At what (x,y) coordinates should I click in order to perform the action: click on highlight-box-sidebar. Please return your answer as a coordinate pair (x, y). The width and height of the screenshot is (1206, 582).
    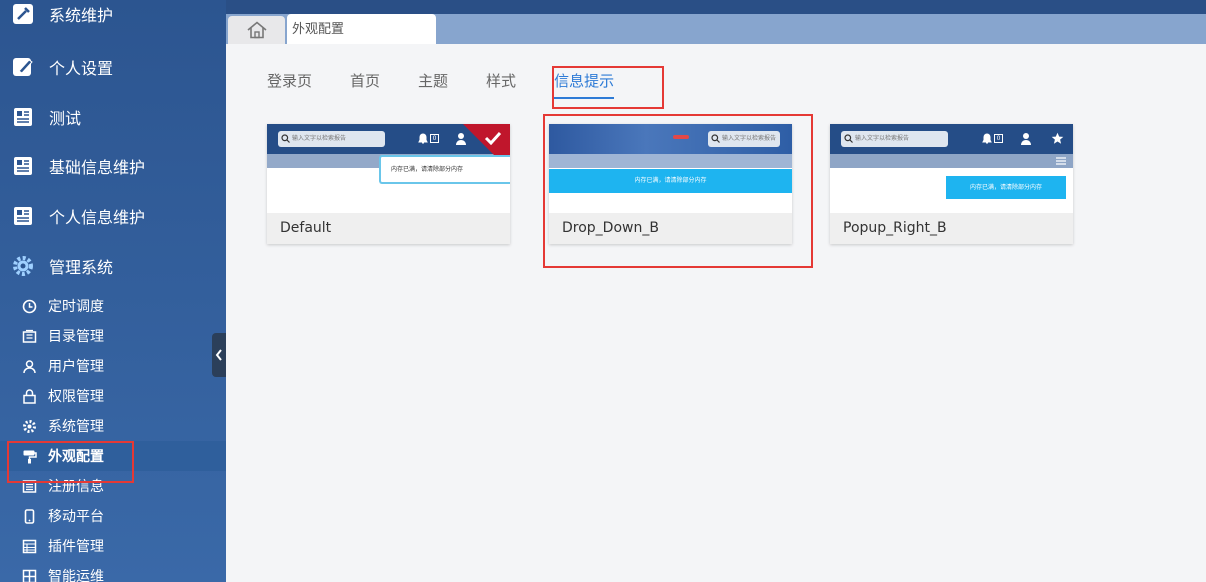
    Looking at the image, I should click on (70, 462).